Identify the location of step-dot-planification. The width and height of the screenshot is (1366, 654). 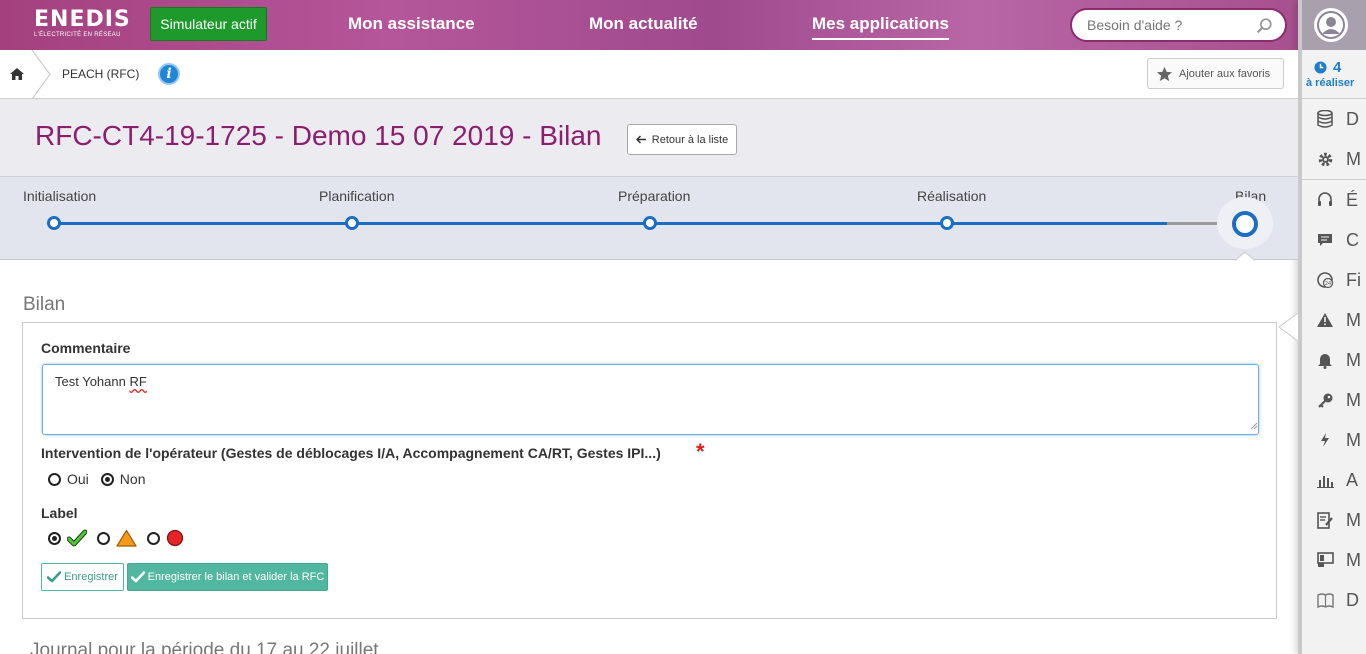
(352, 223).